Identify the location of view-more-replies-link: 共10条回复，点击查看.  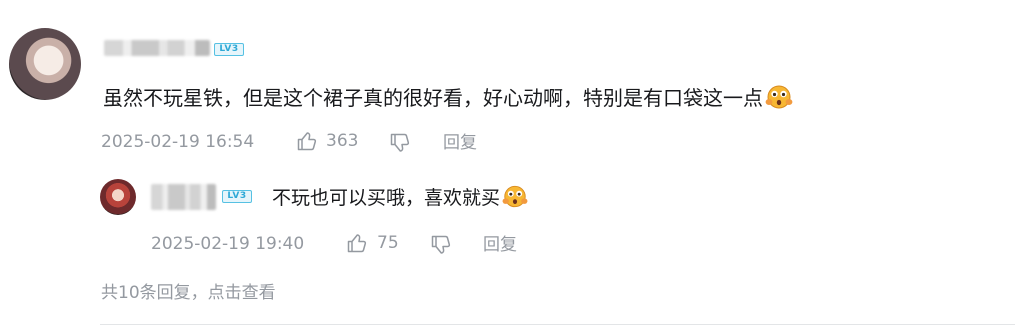
(188, 290).